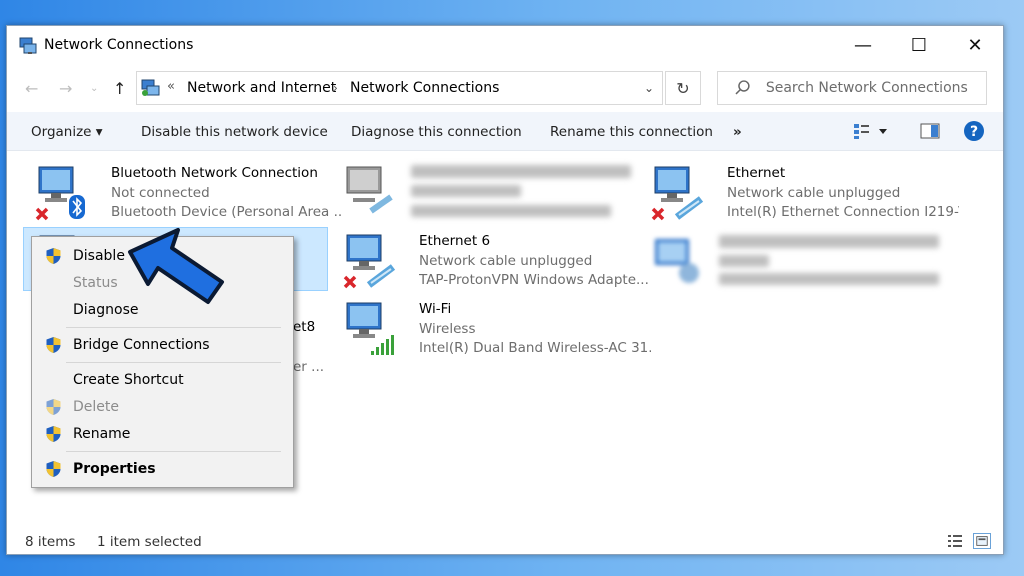  What do you see at coordinates (737, 132) in the screenshot?
I see `more-commands-button: »` at bounding box center [737, 132].